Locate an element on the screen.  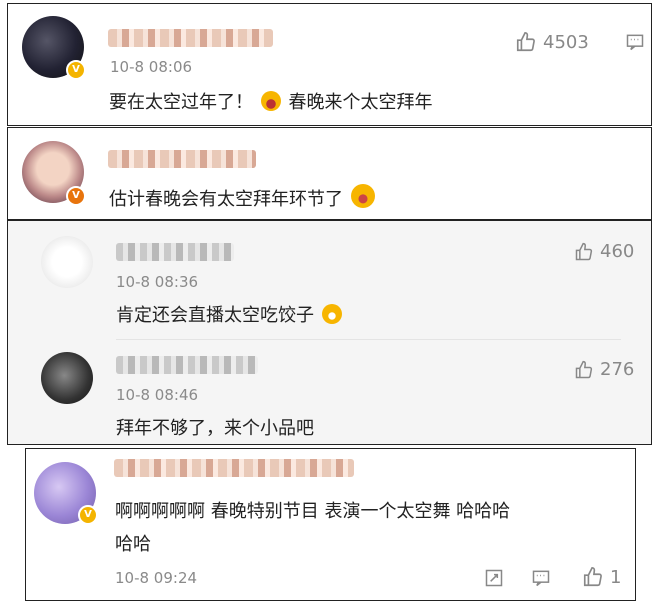
grinning-face-icon is located at coordinates (331, 314).